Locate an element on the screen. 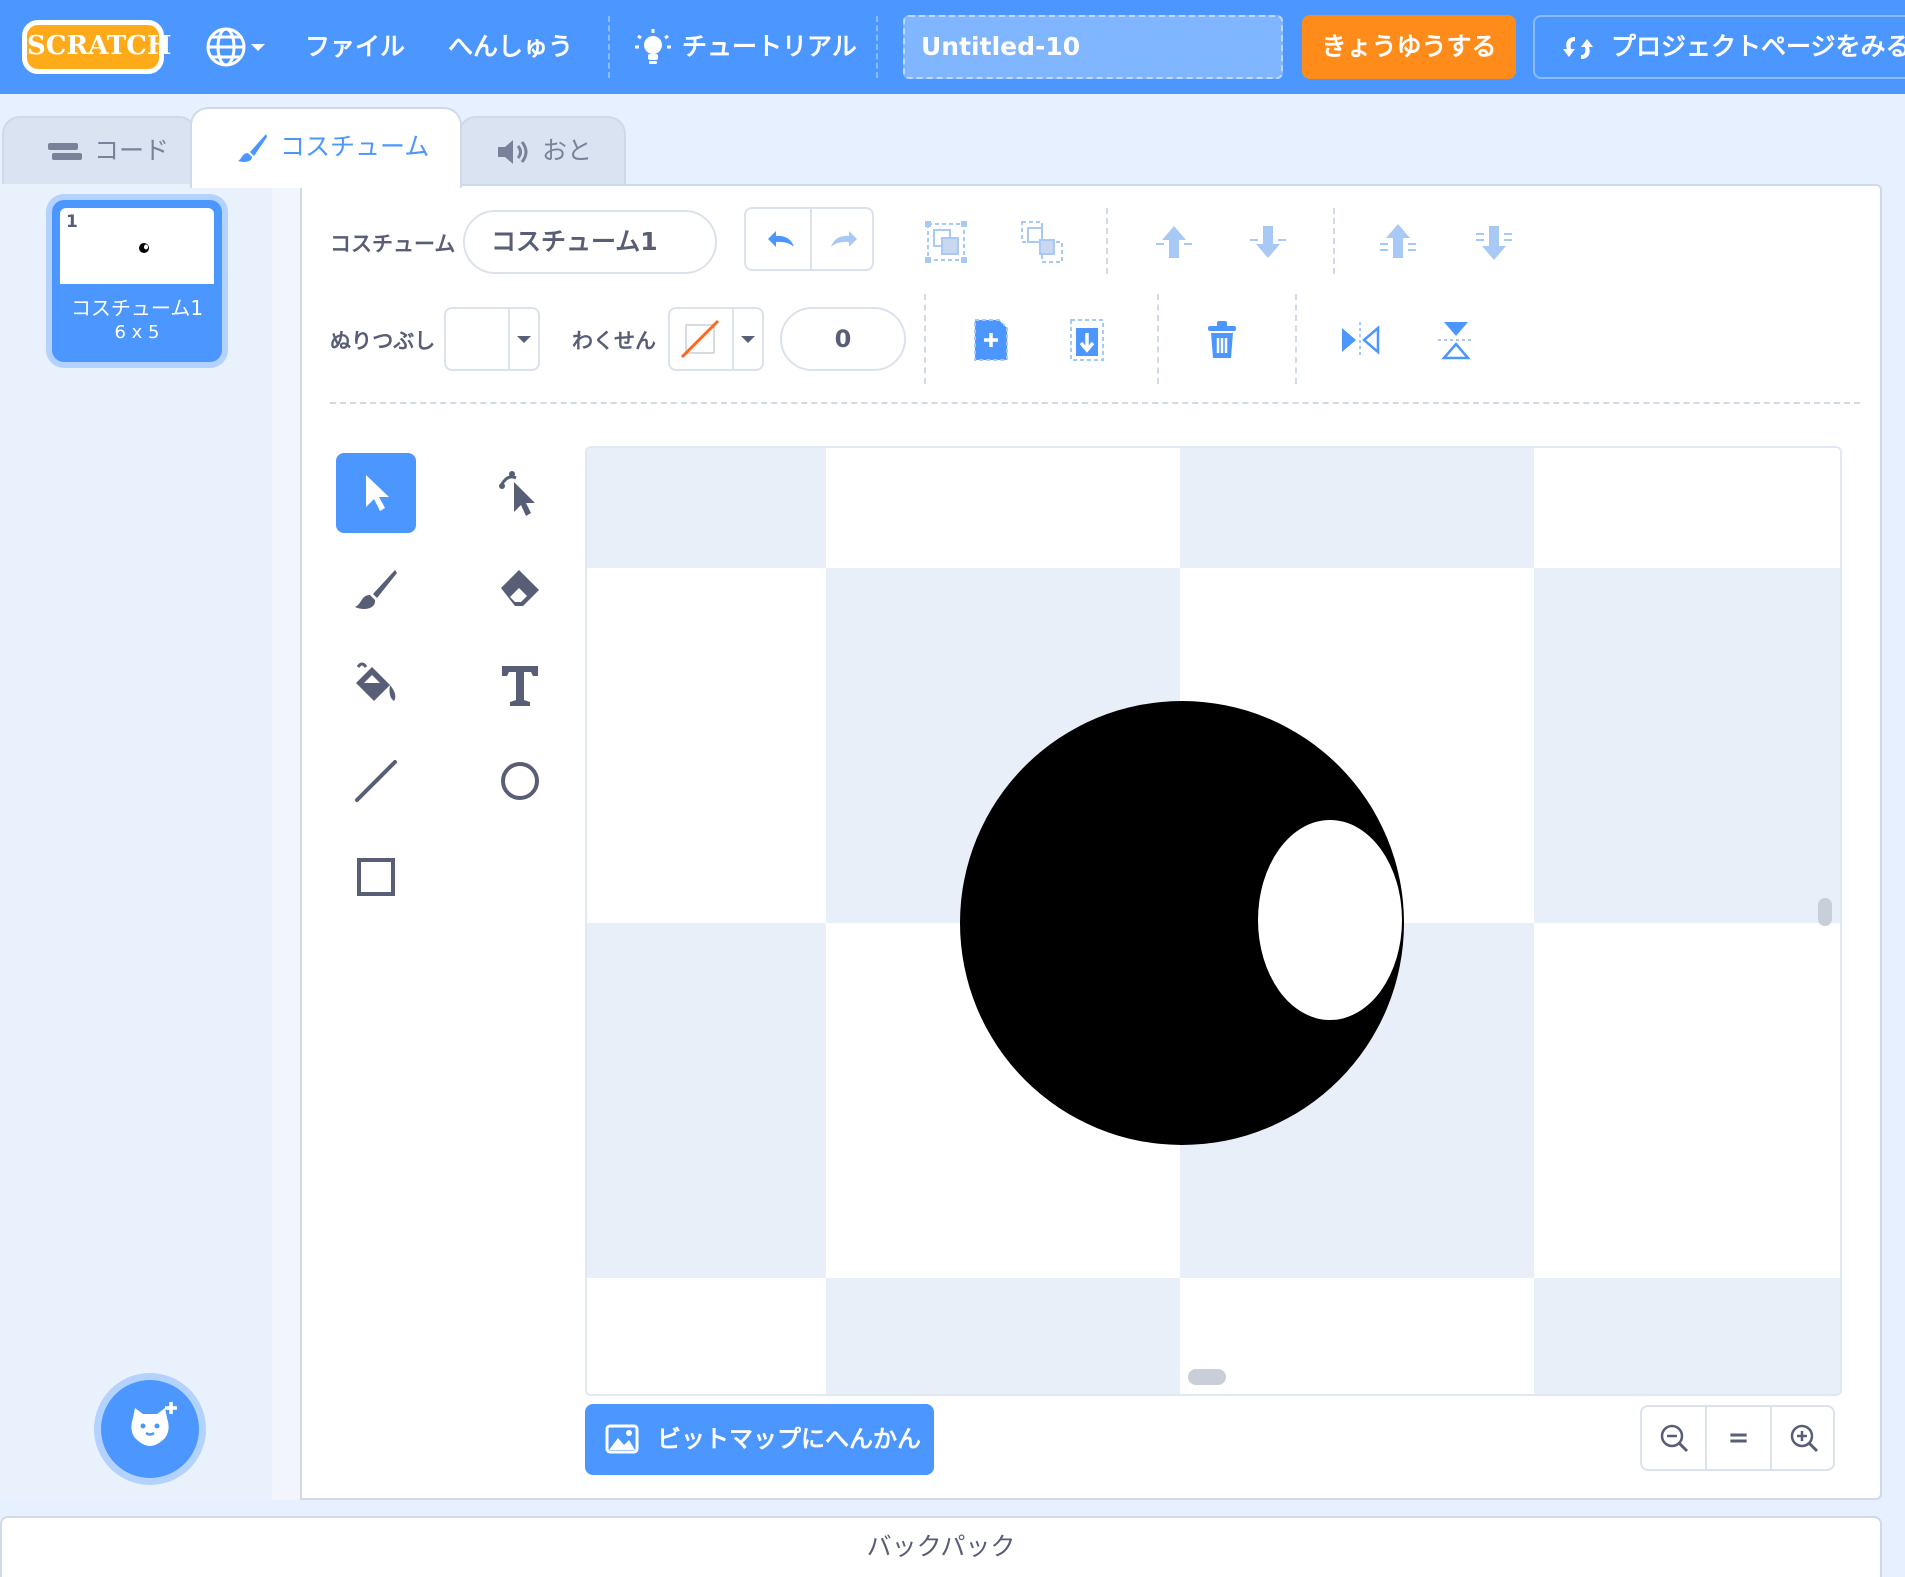 The height and width of the screenshot is (1577, 1905). eraser-tool is located at coordinates (520, 589).